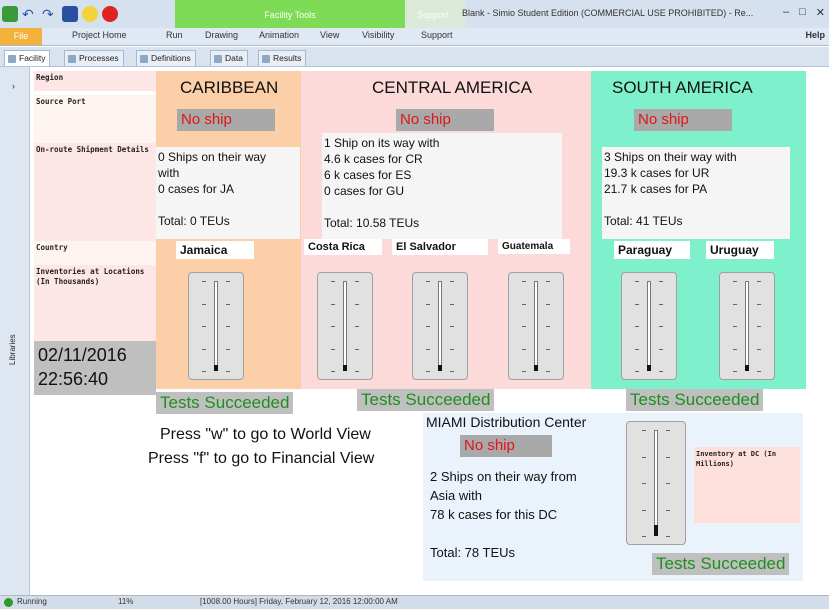 Image resolution: width=829 pixels, height=609 pixels. I want to click on tab-view: View, so click(329, 35).